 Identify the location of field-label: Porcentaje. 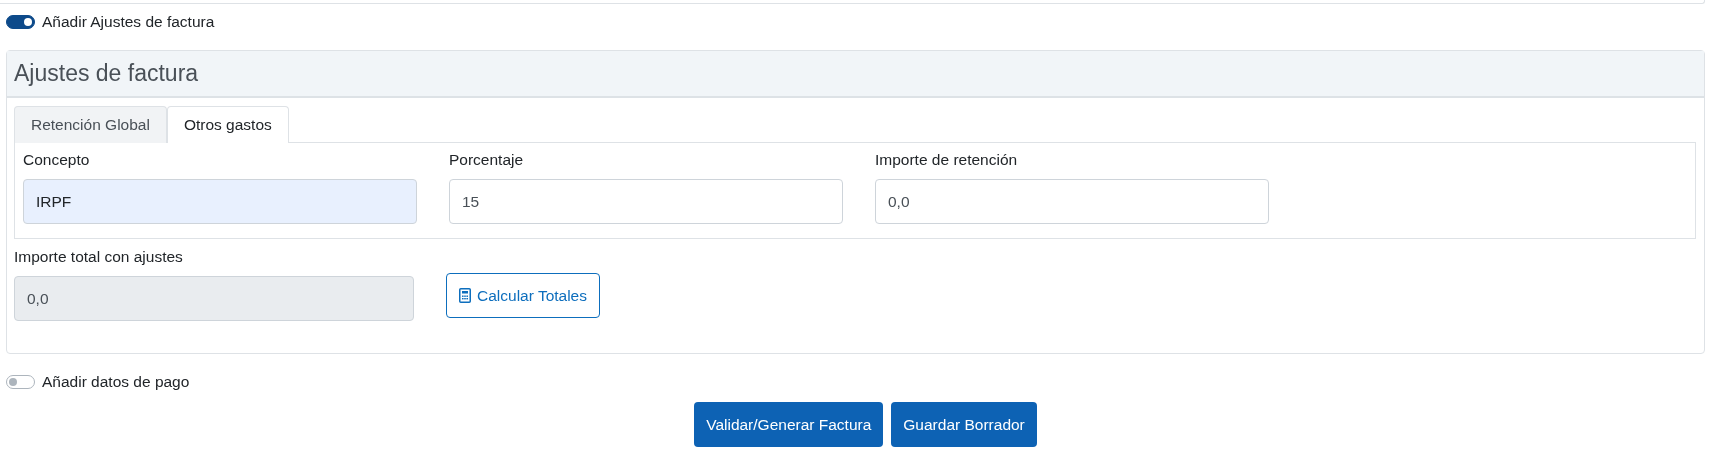
(487, 160).